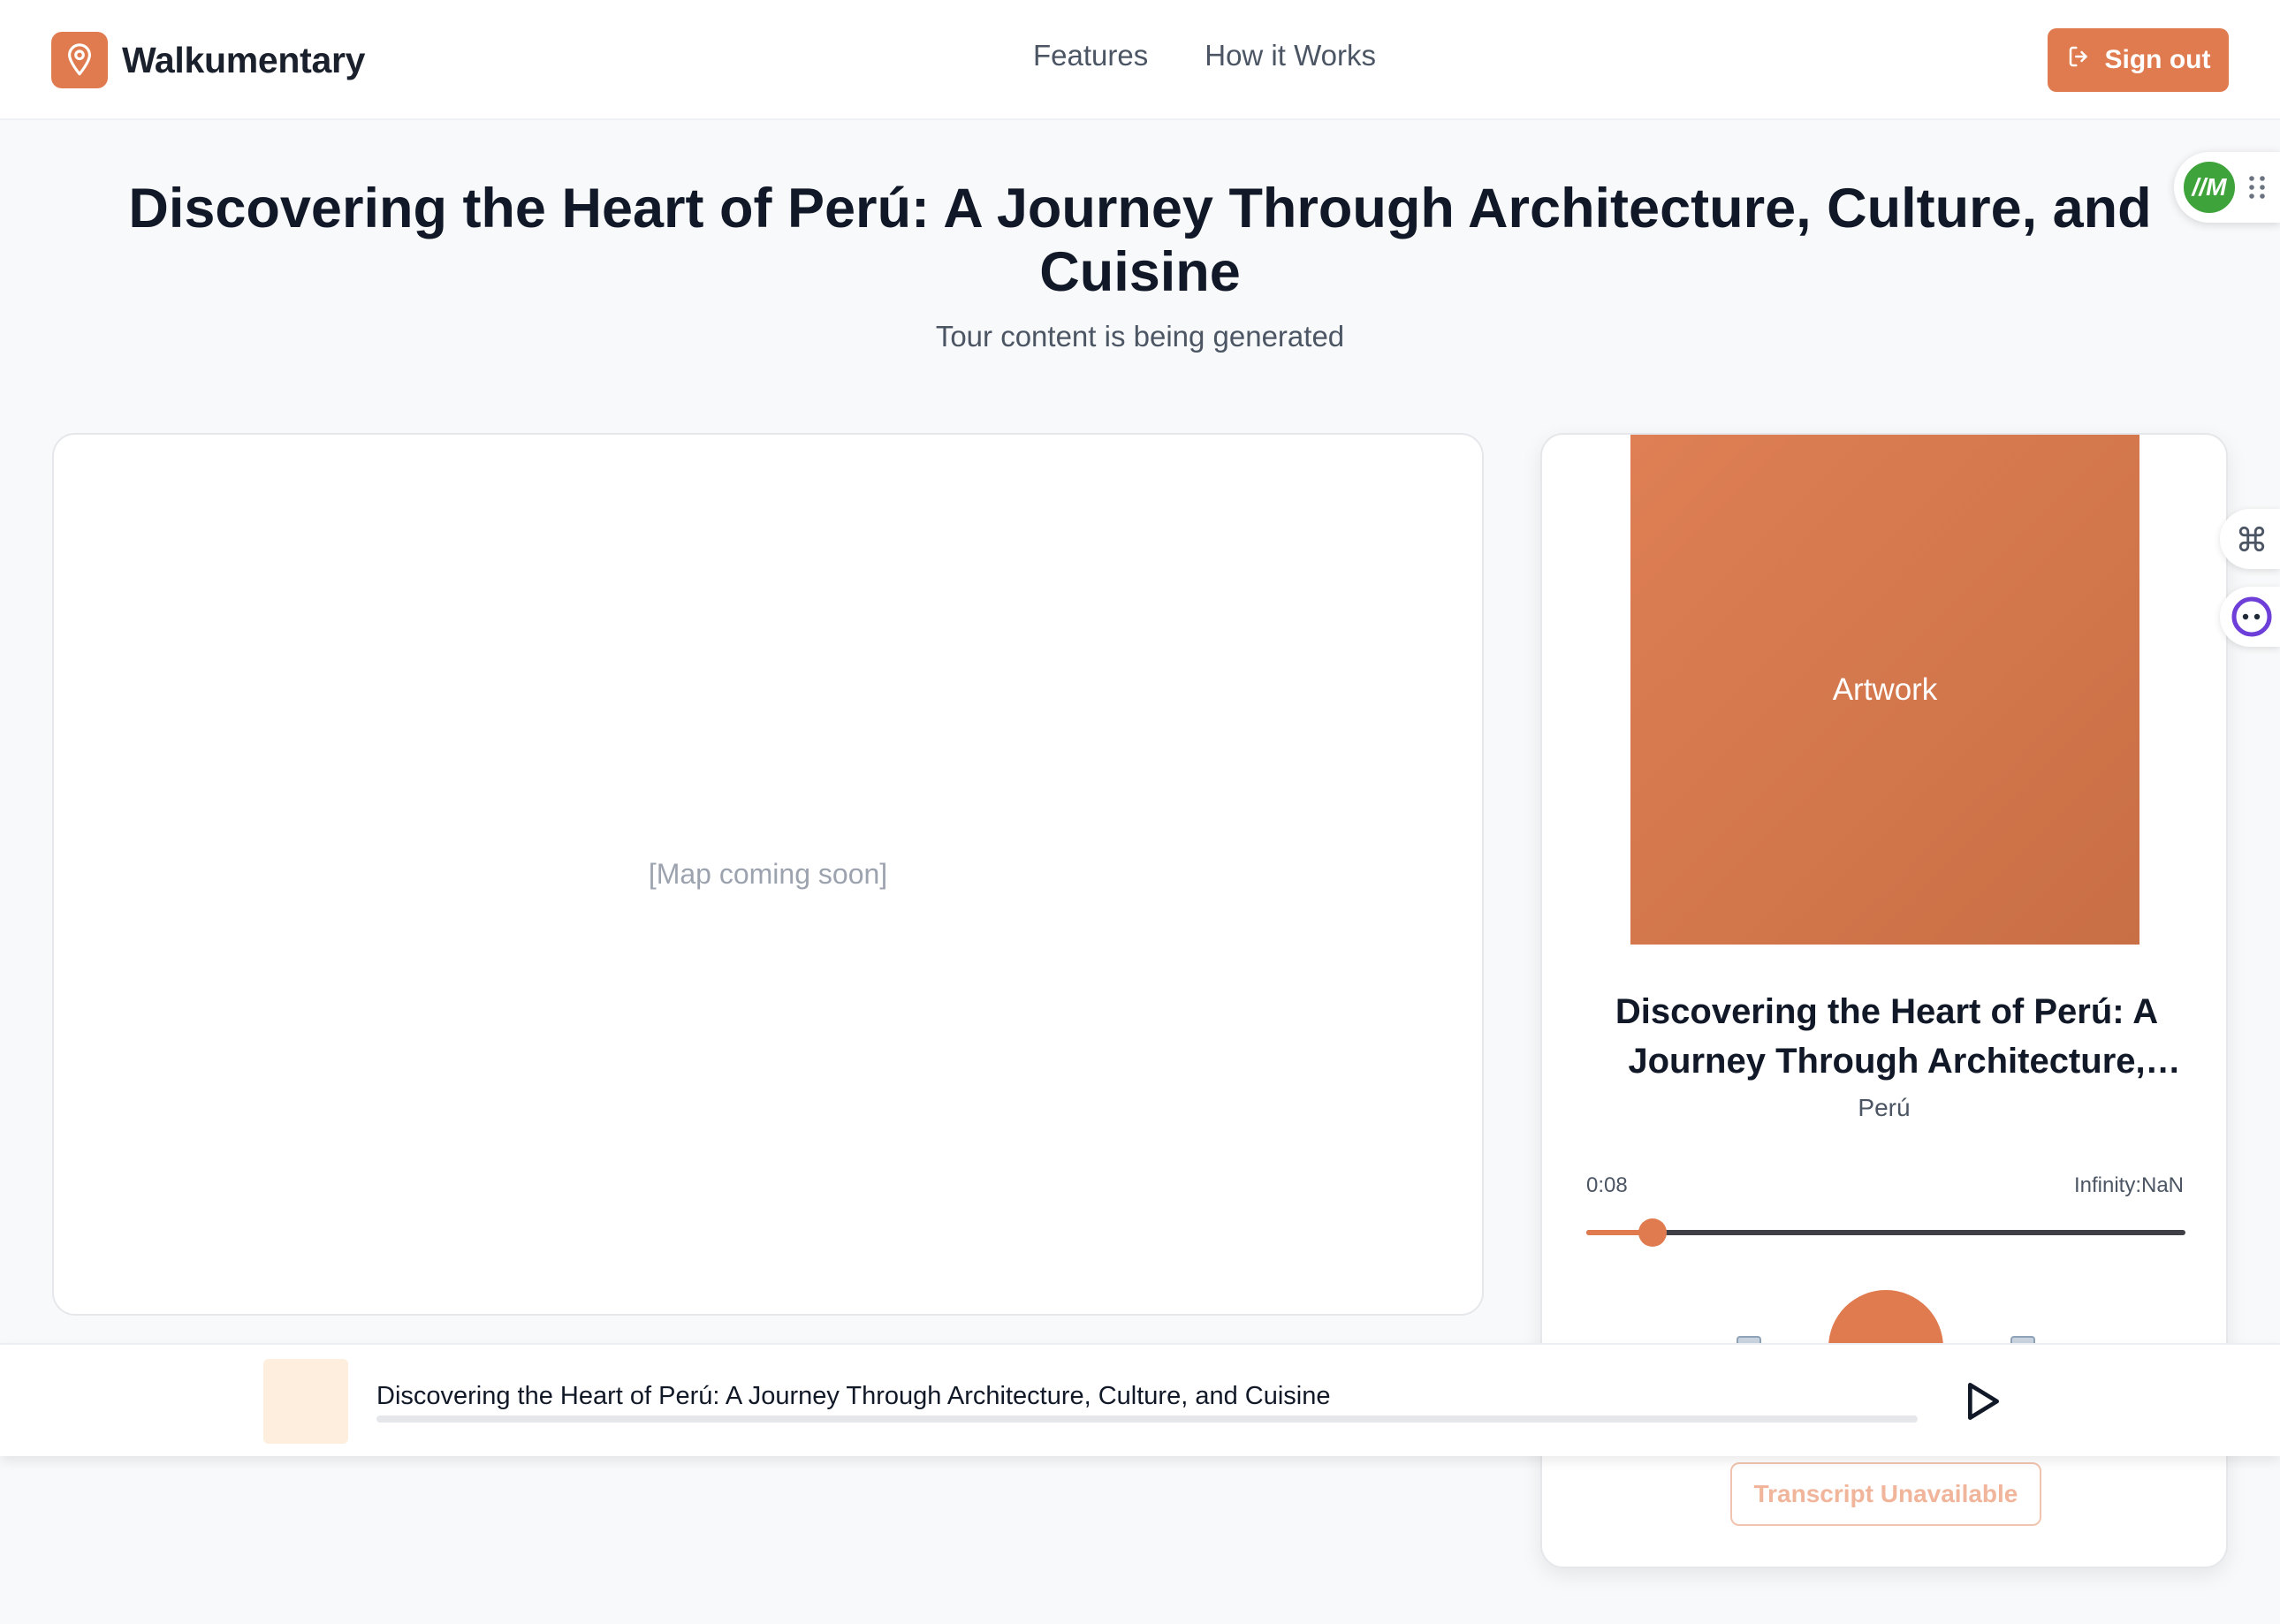  Describe the element at coordinates (2209, 187) in the screenshot. I see `avatar: //M` at that location.